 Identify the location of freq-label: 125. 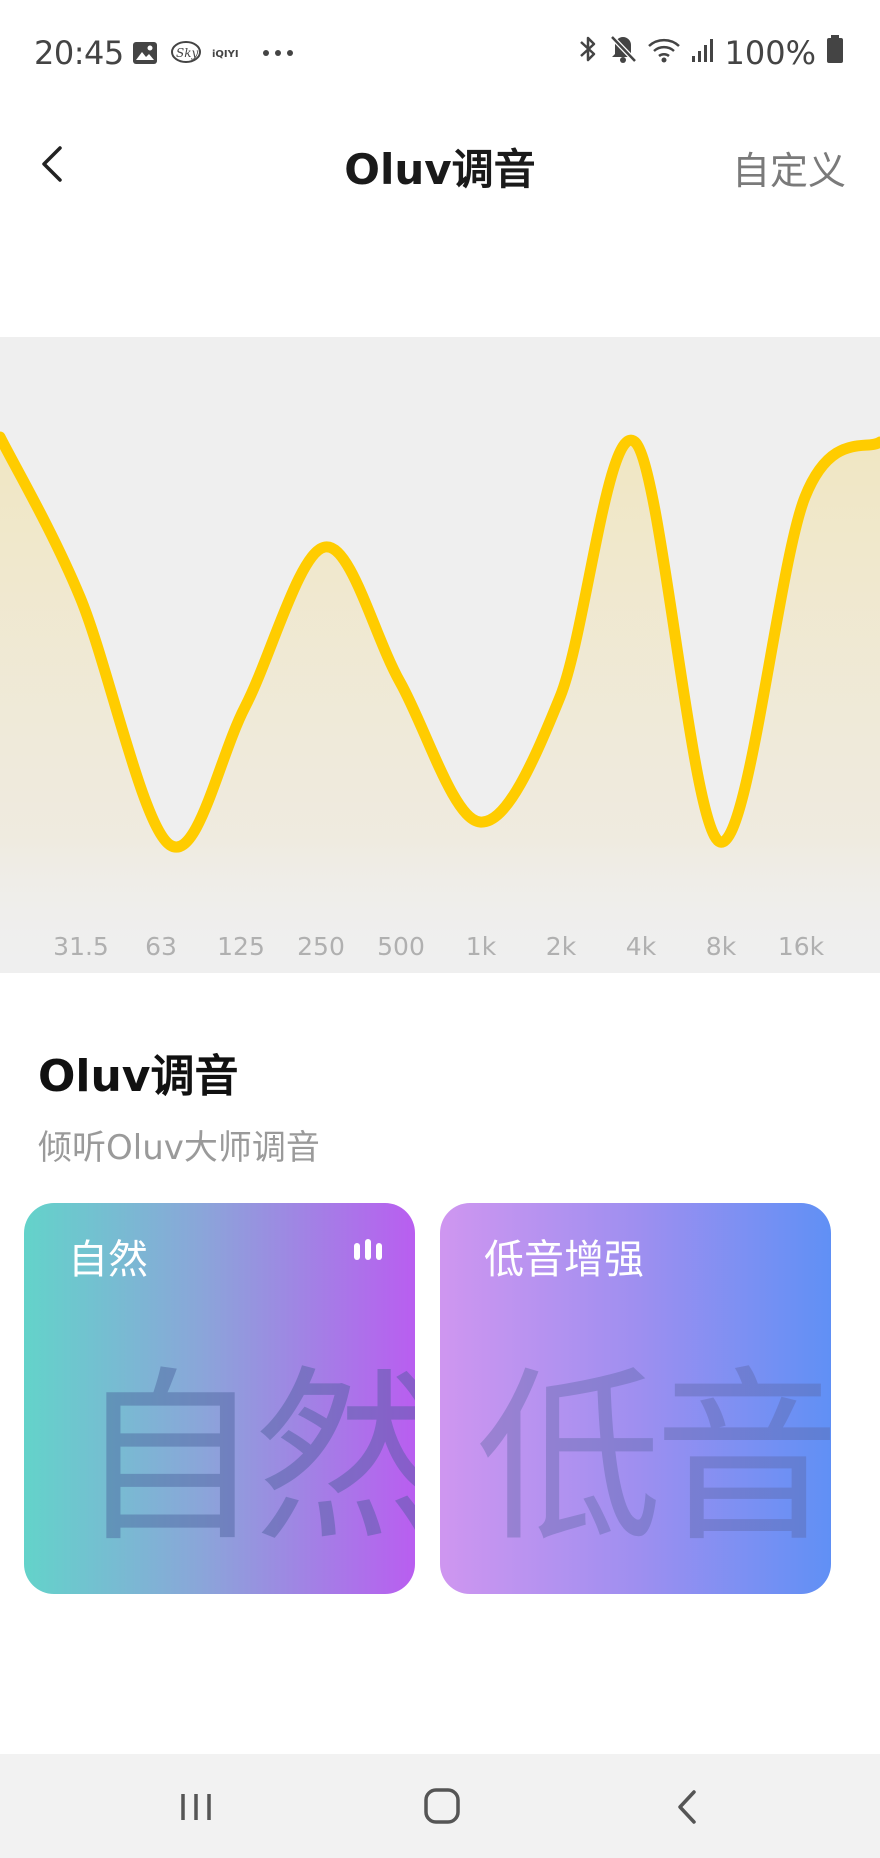
(241, 946).